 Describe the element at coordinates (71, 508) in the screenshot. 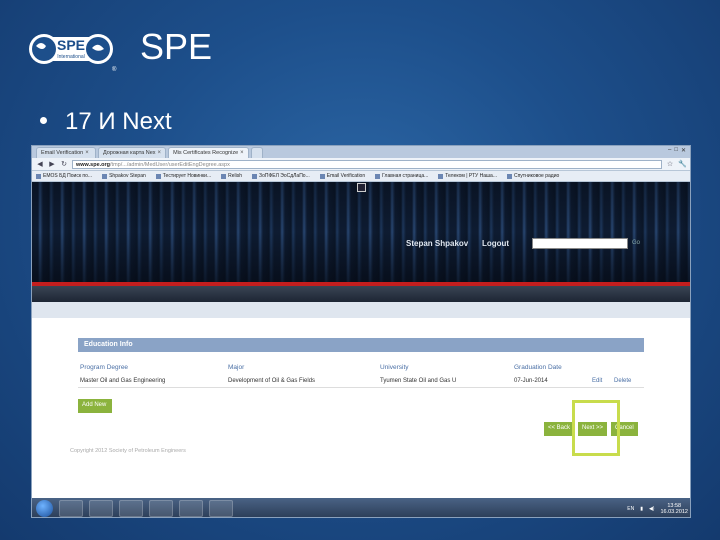

I see `chrome-app-icon` at that location.